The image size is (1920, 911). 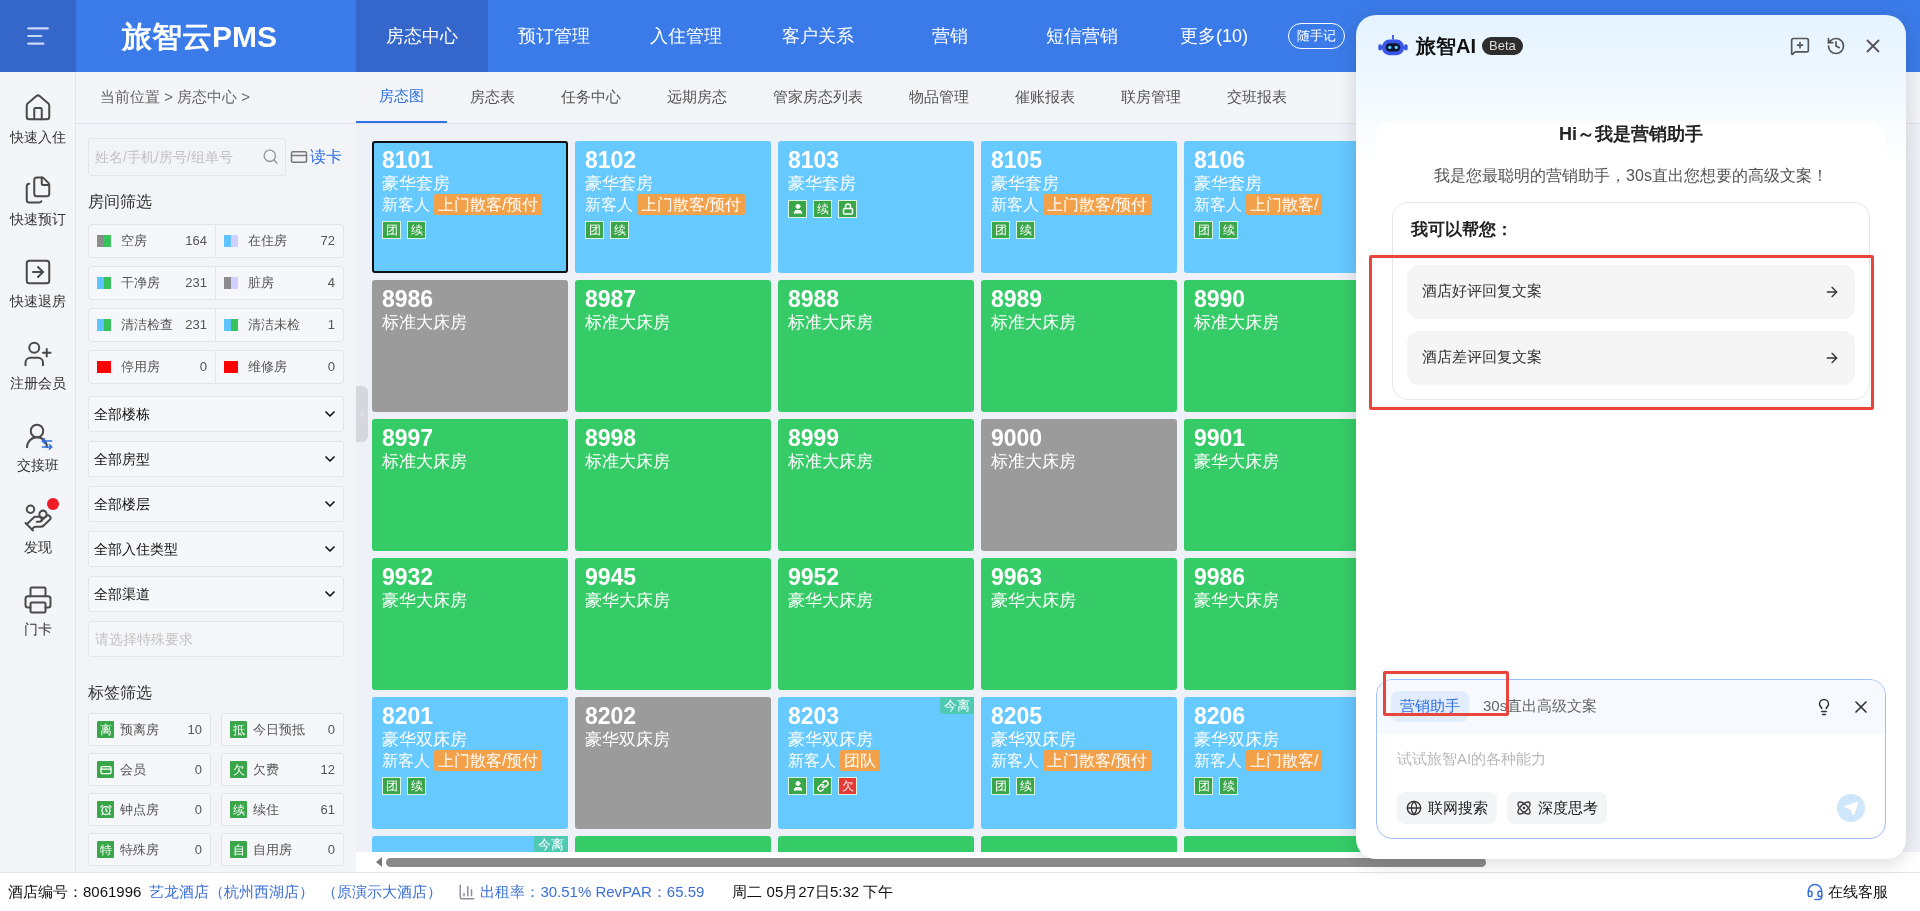 I want to click on tag-filter-item: 离 预离房 10, so click(x=149, y=729).